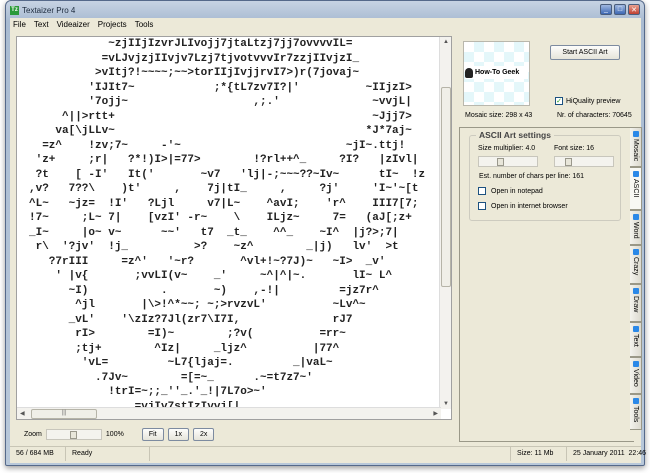 This screenshot has height=473, width=650. I want to click on ready-status: Ready, so click(108, 454).